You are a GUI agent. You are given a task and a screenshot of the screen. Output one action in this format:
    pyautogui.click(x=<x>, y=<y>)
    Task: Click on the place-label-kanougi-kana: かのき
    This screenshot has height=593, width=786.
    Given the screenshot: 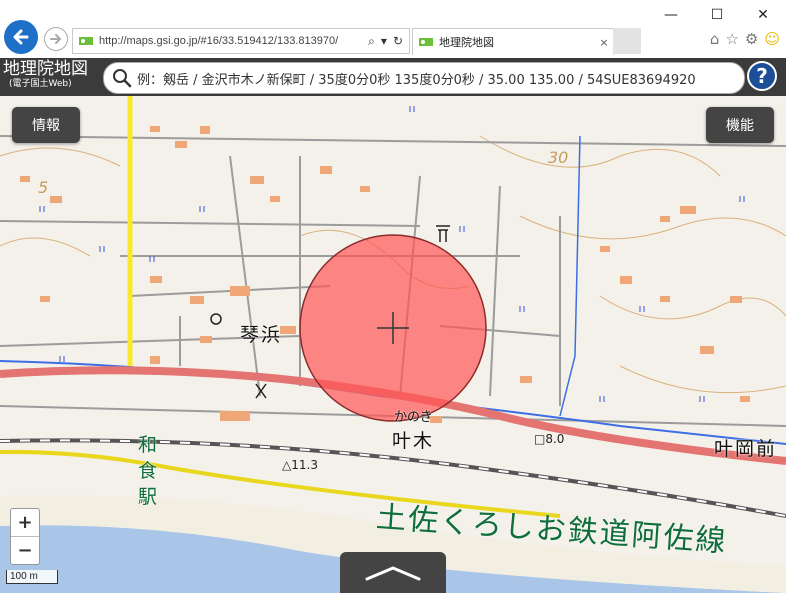 What is the action you would take?
    pyautogui.click(x=413, y=417)
    